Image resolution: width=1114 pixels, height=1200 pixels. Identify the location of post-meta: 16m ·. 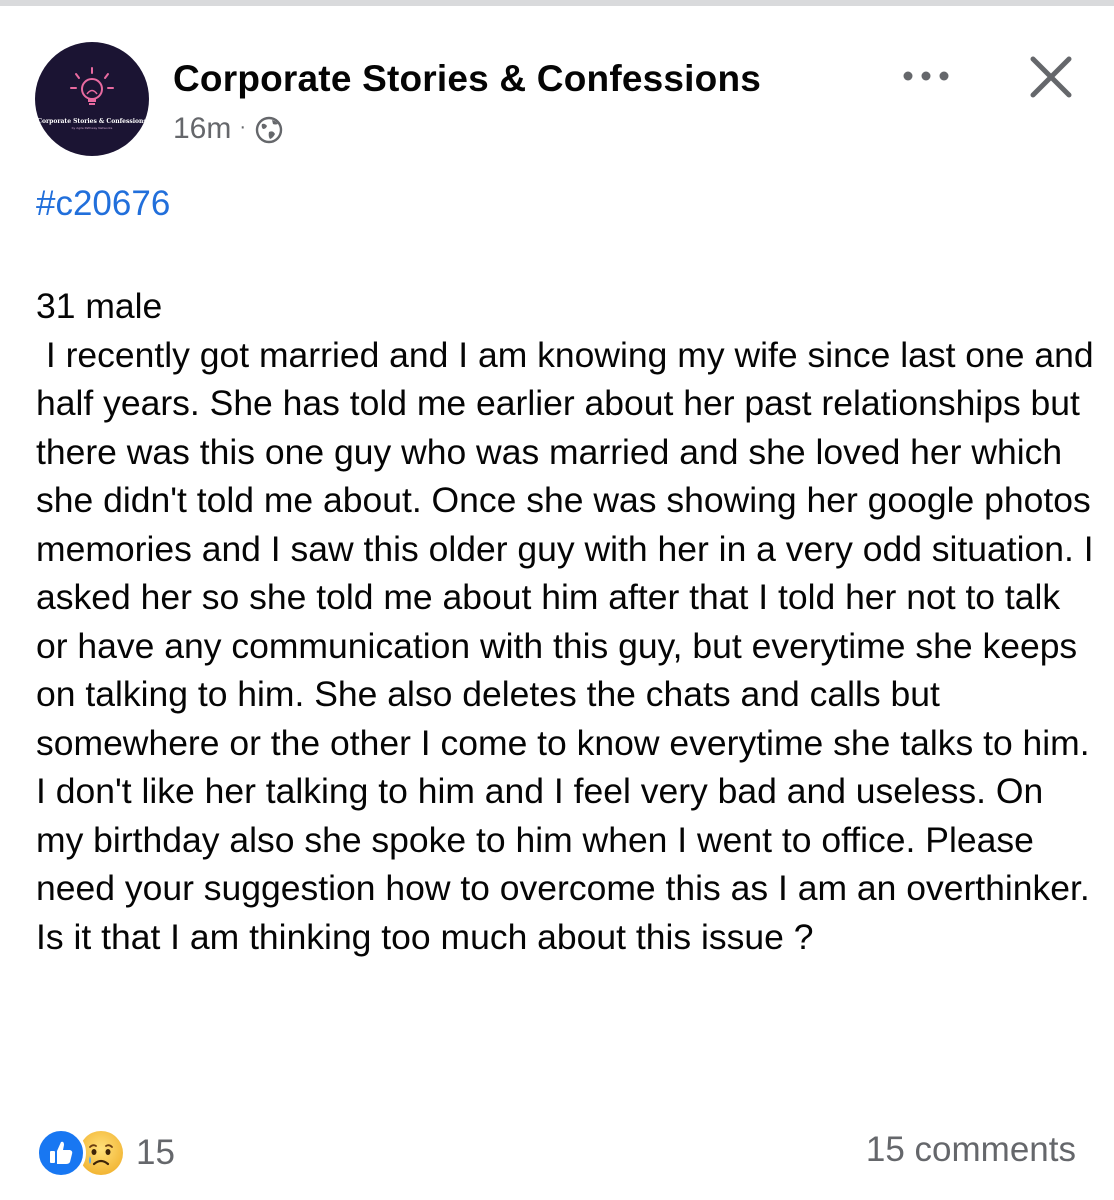
(228, 129).